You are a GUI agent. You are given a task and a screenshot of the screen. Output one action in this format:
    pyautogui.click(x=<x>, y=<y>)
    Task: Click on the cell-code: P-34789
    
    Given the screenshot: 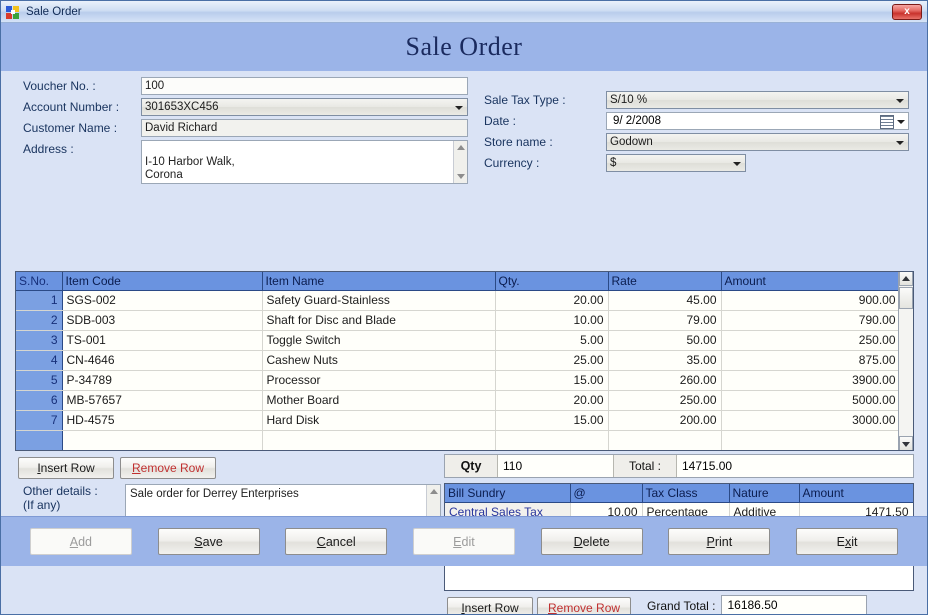 What is the action you would take?
    pyautogui.click(x=162, y=380)
    